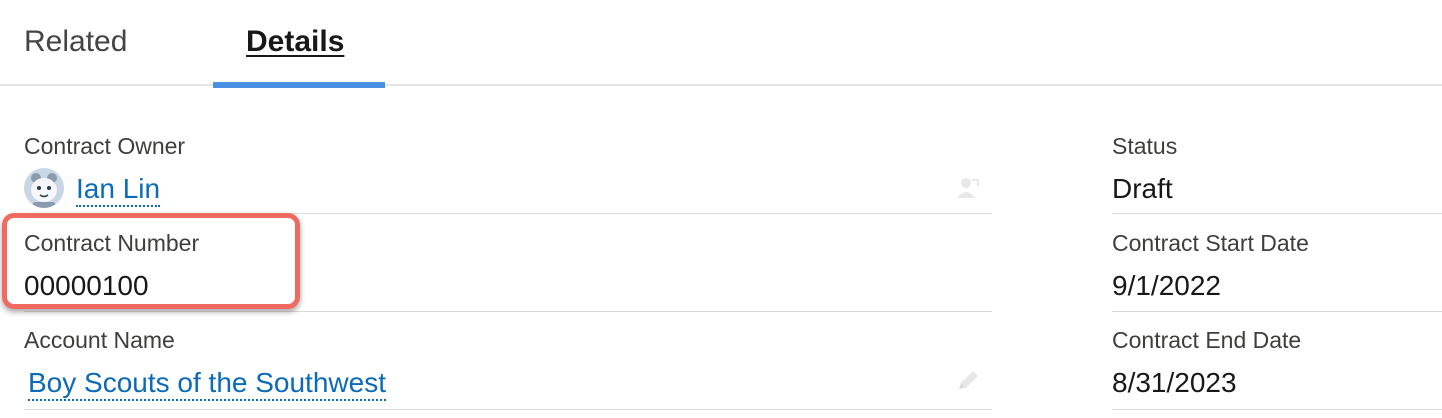 The width and height of the screenshot is (1442, 418). What do you see at coordinates (105, 146) in the screenshot?
I see `contract-owner-label: Contract Owner` at bounding box center [105, 146].